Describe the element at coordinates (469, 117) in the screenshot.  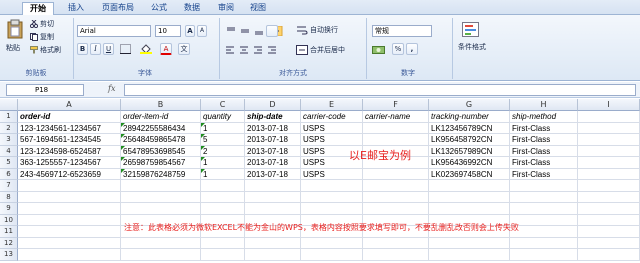
I see `header-cell: tracking-number` at that location.